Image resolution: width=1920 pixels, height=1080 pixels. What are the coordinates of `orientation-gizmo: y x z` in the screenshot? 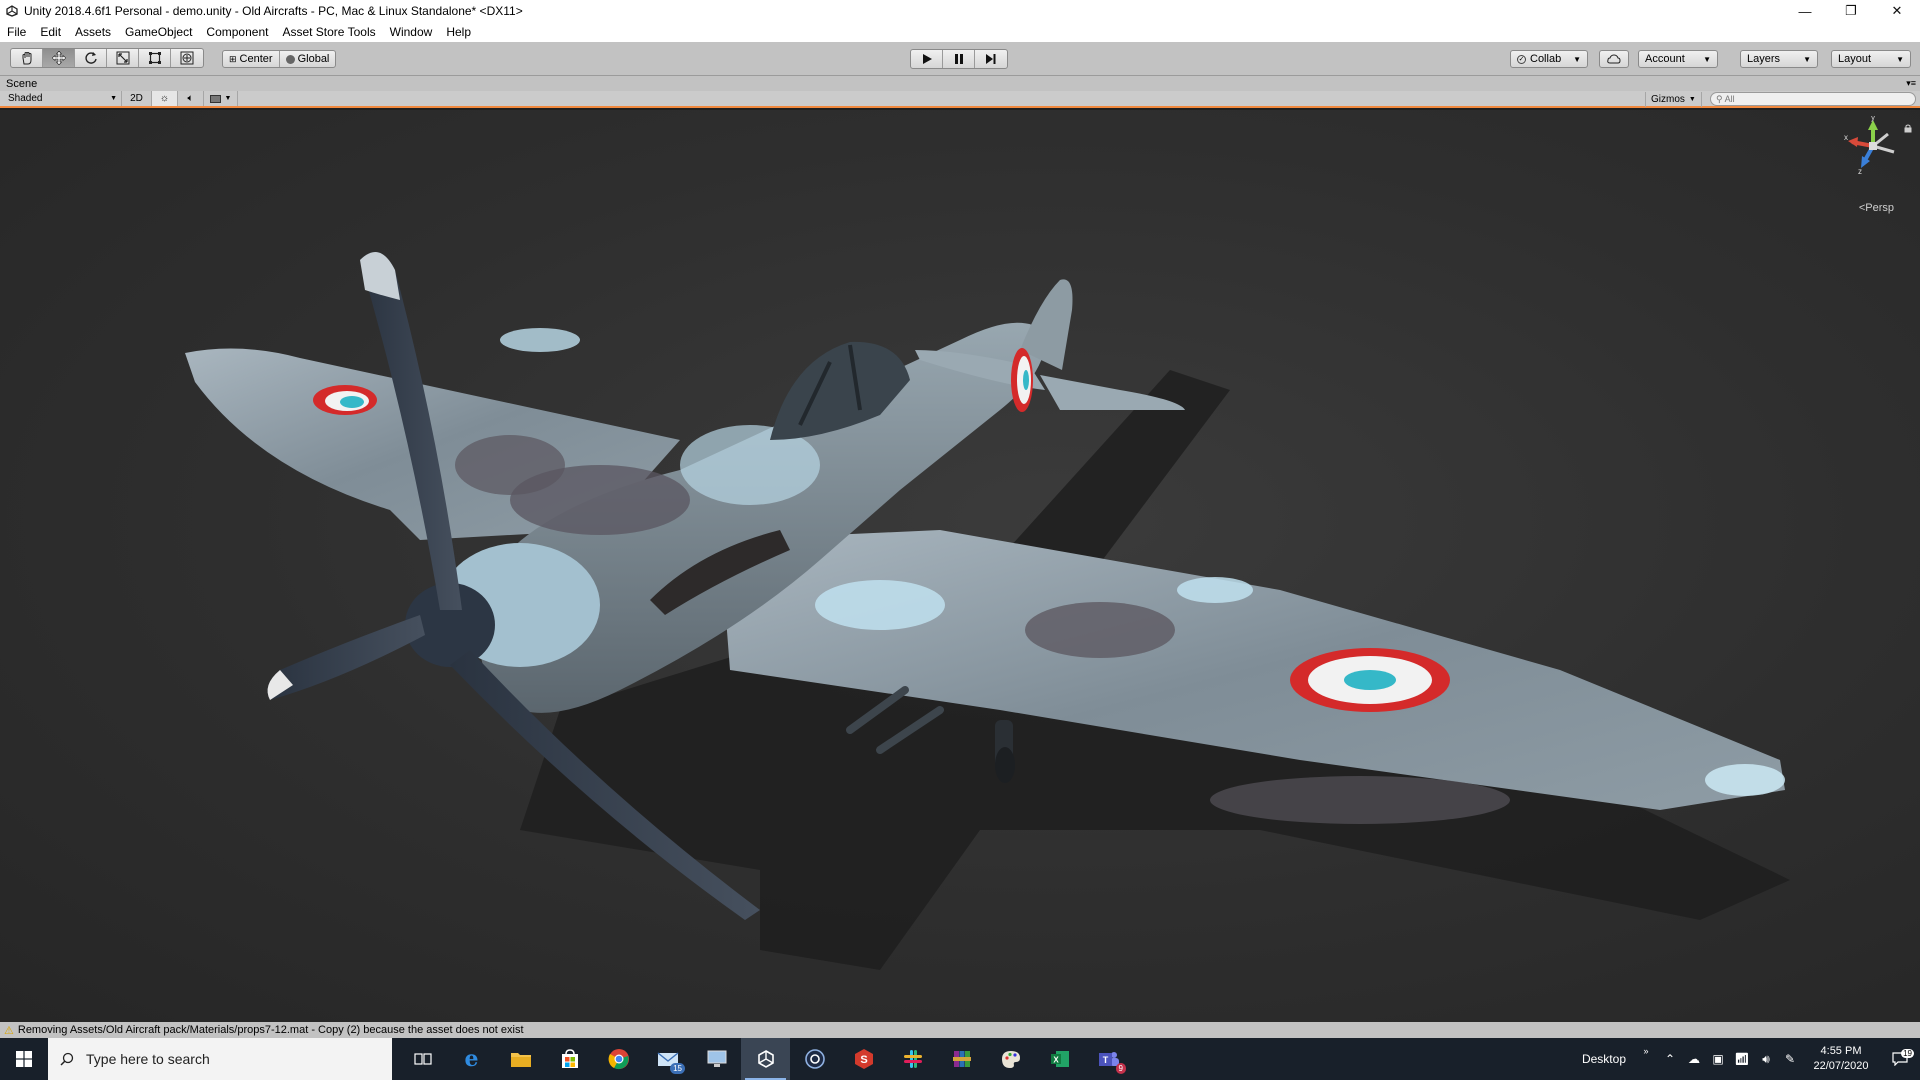 It's located at (1873, 146).